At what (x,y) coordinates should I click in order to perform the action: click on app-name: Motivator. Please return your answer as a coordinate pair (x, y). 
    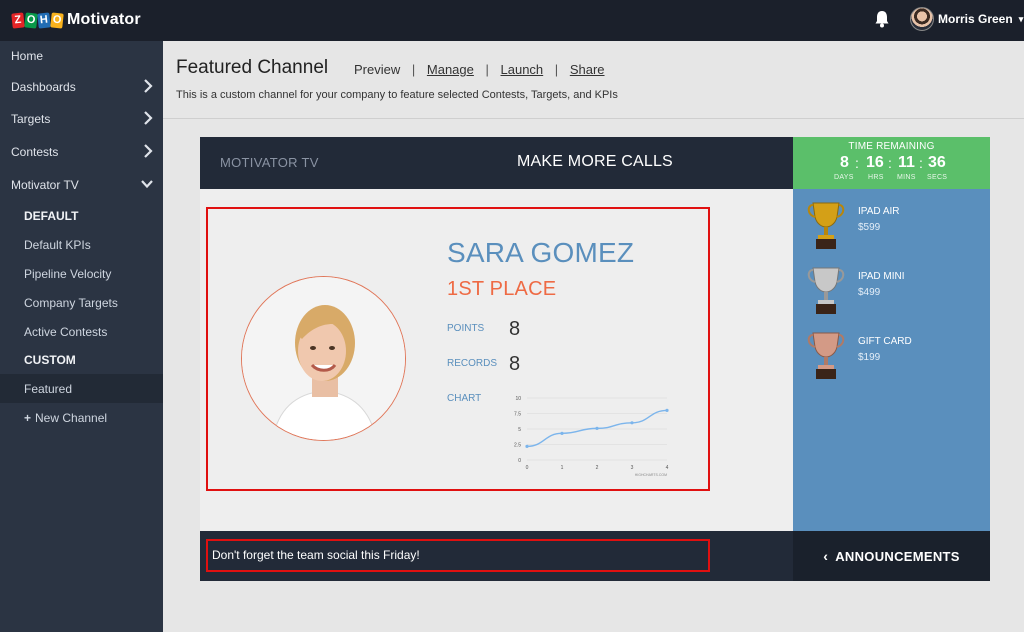
    Looking at the image, I should click on (104, 19).